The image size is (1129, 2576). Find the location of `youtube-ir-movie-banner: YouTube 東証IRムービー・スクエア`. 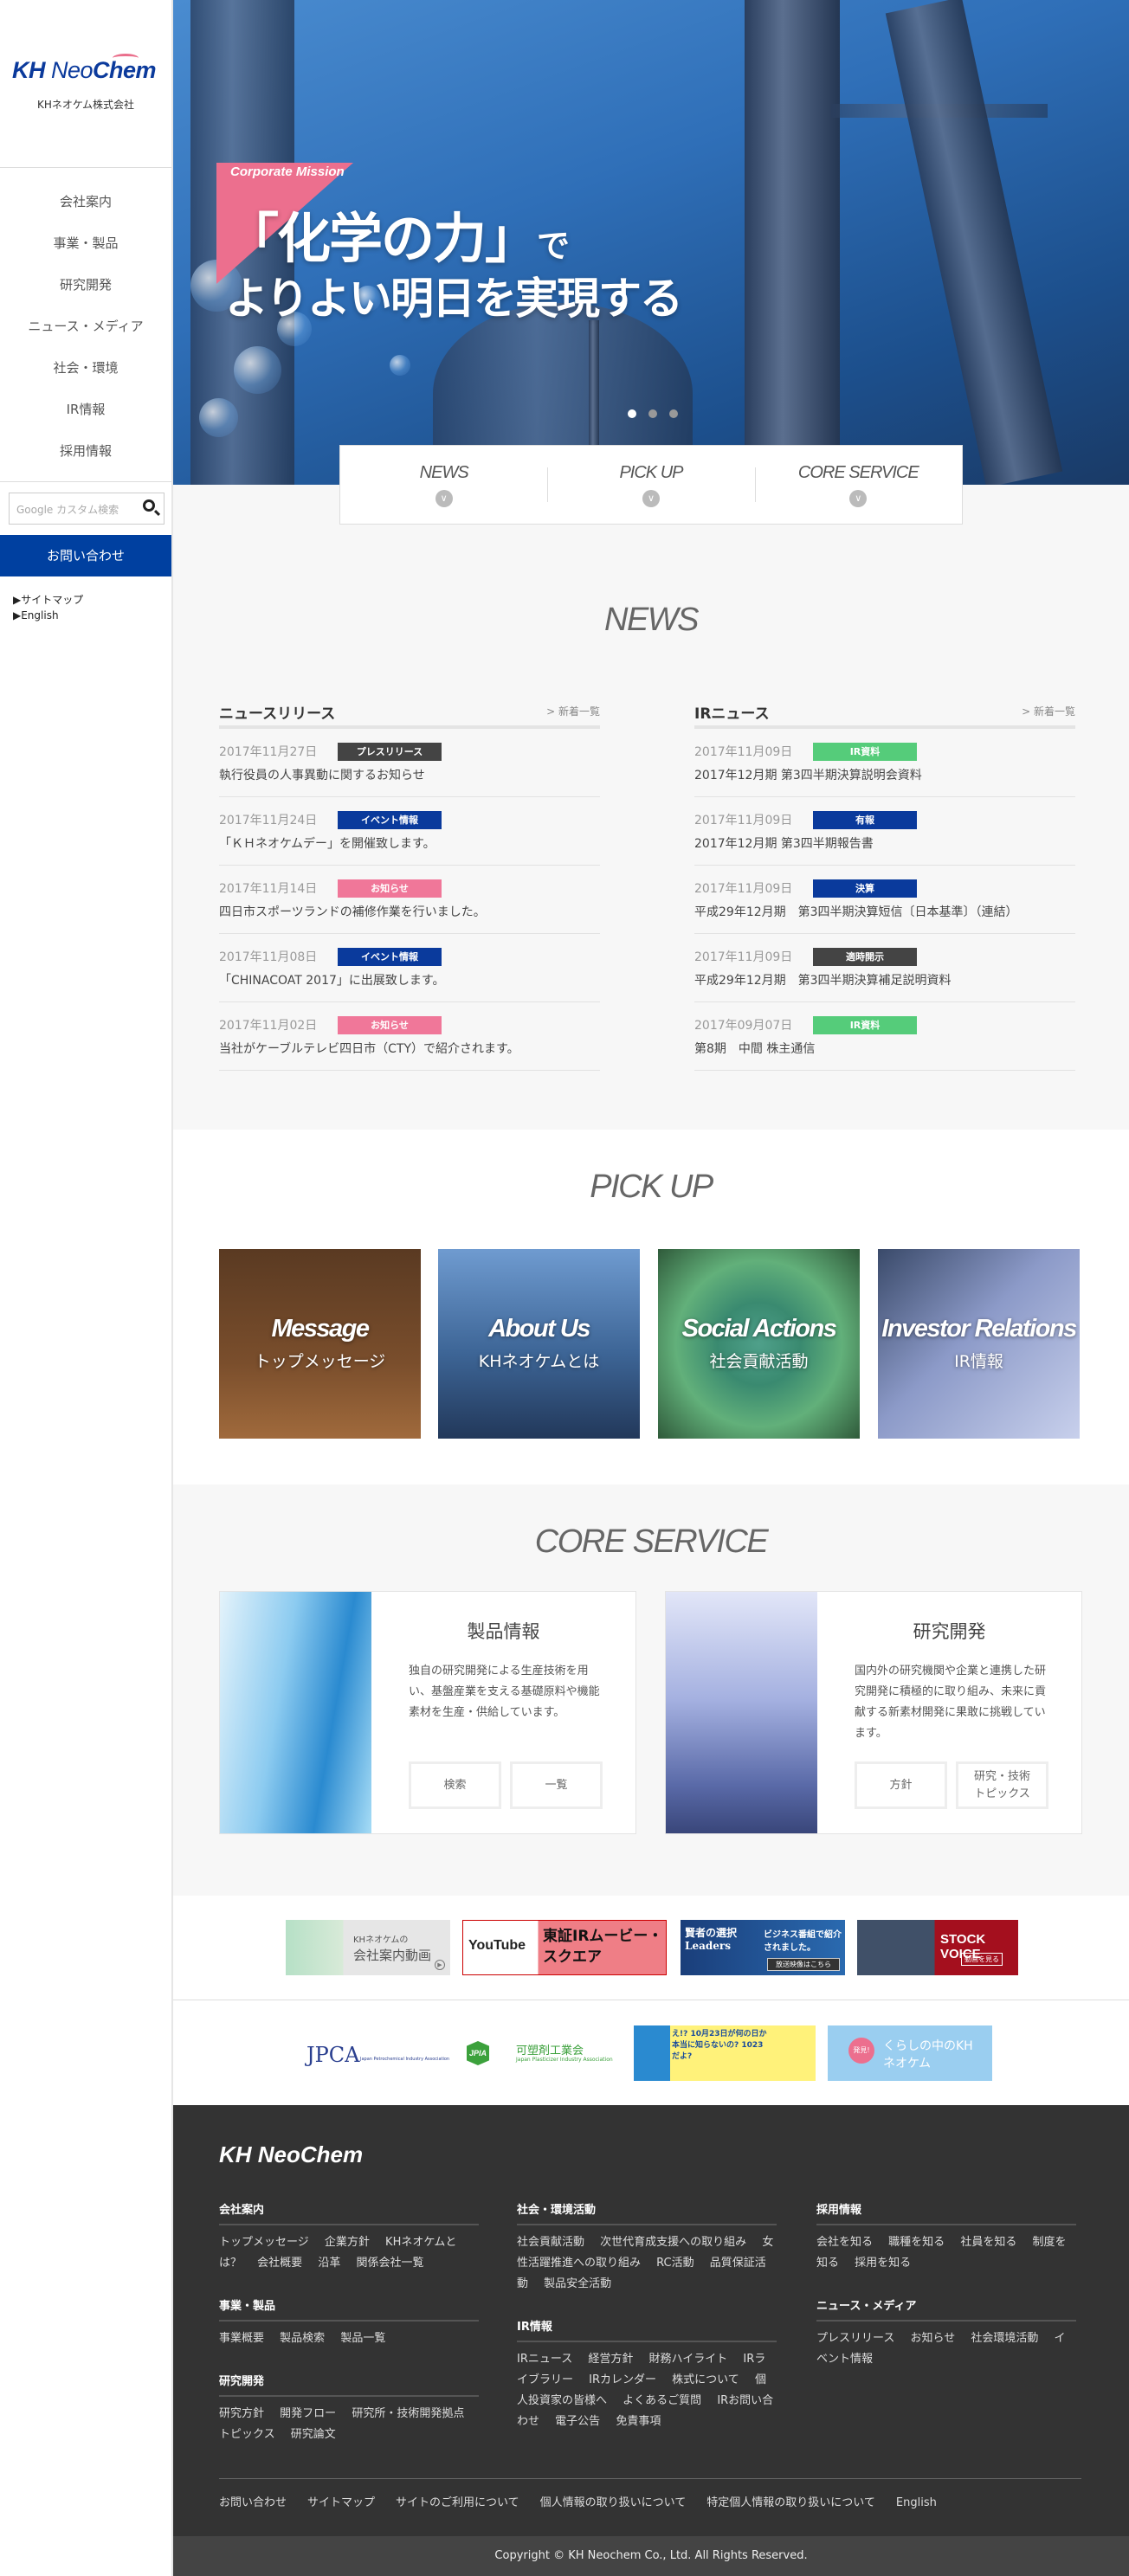

youtube-ir-movie-banner: YouTube 東証IRムービー・スクエア is located at coordinates (564, 1947).